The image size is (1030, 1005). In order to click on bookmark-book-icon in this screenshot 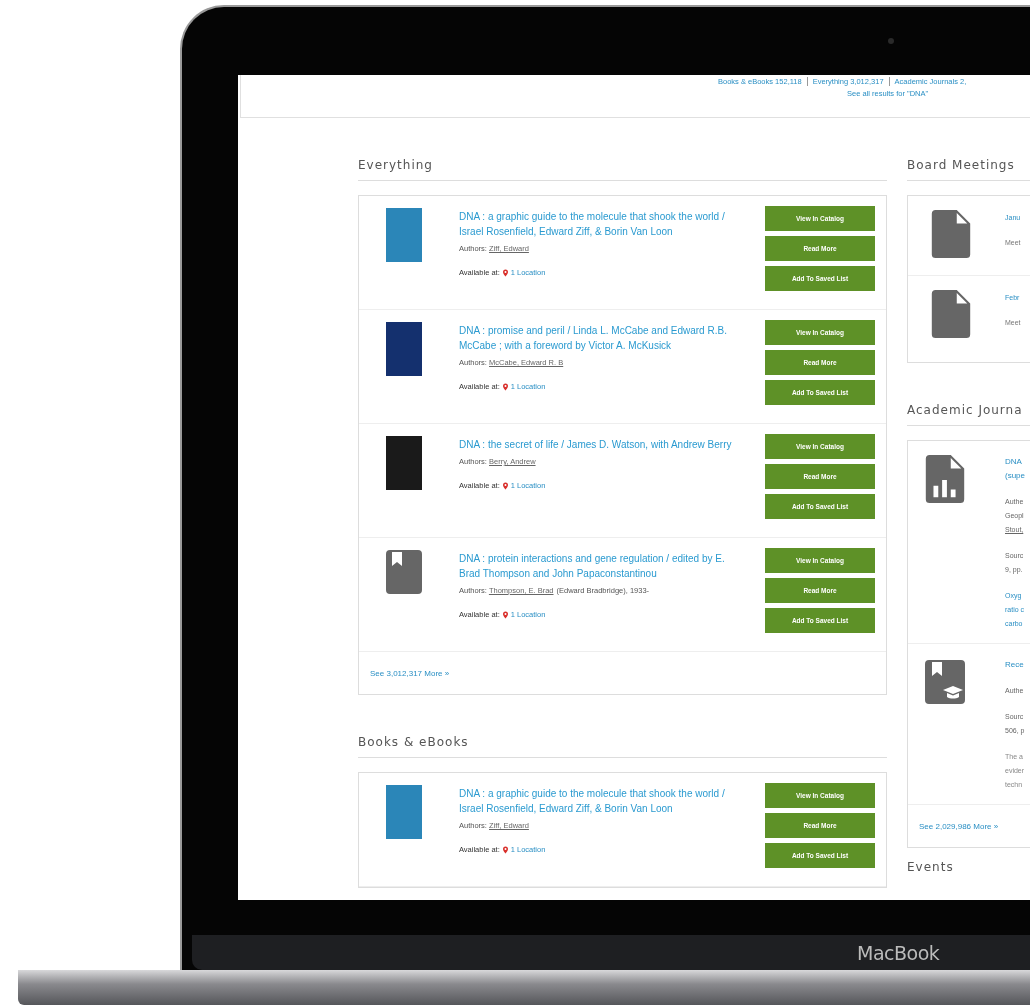, I will do `click(404, 572)`.